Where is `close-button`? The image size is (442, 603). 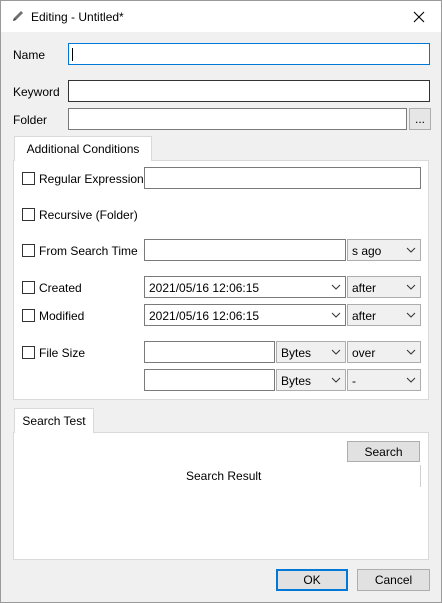 close-button is located at coordinates (419, 16).